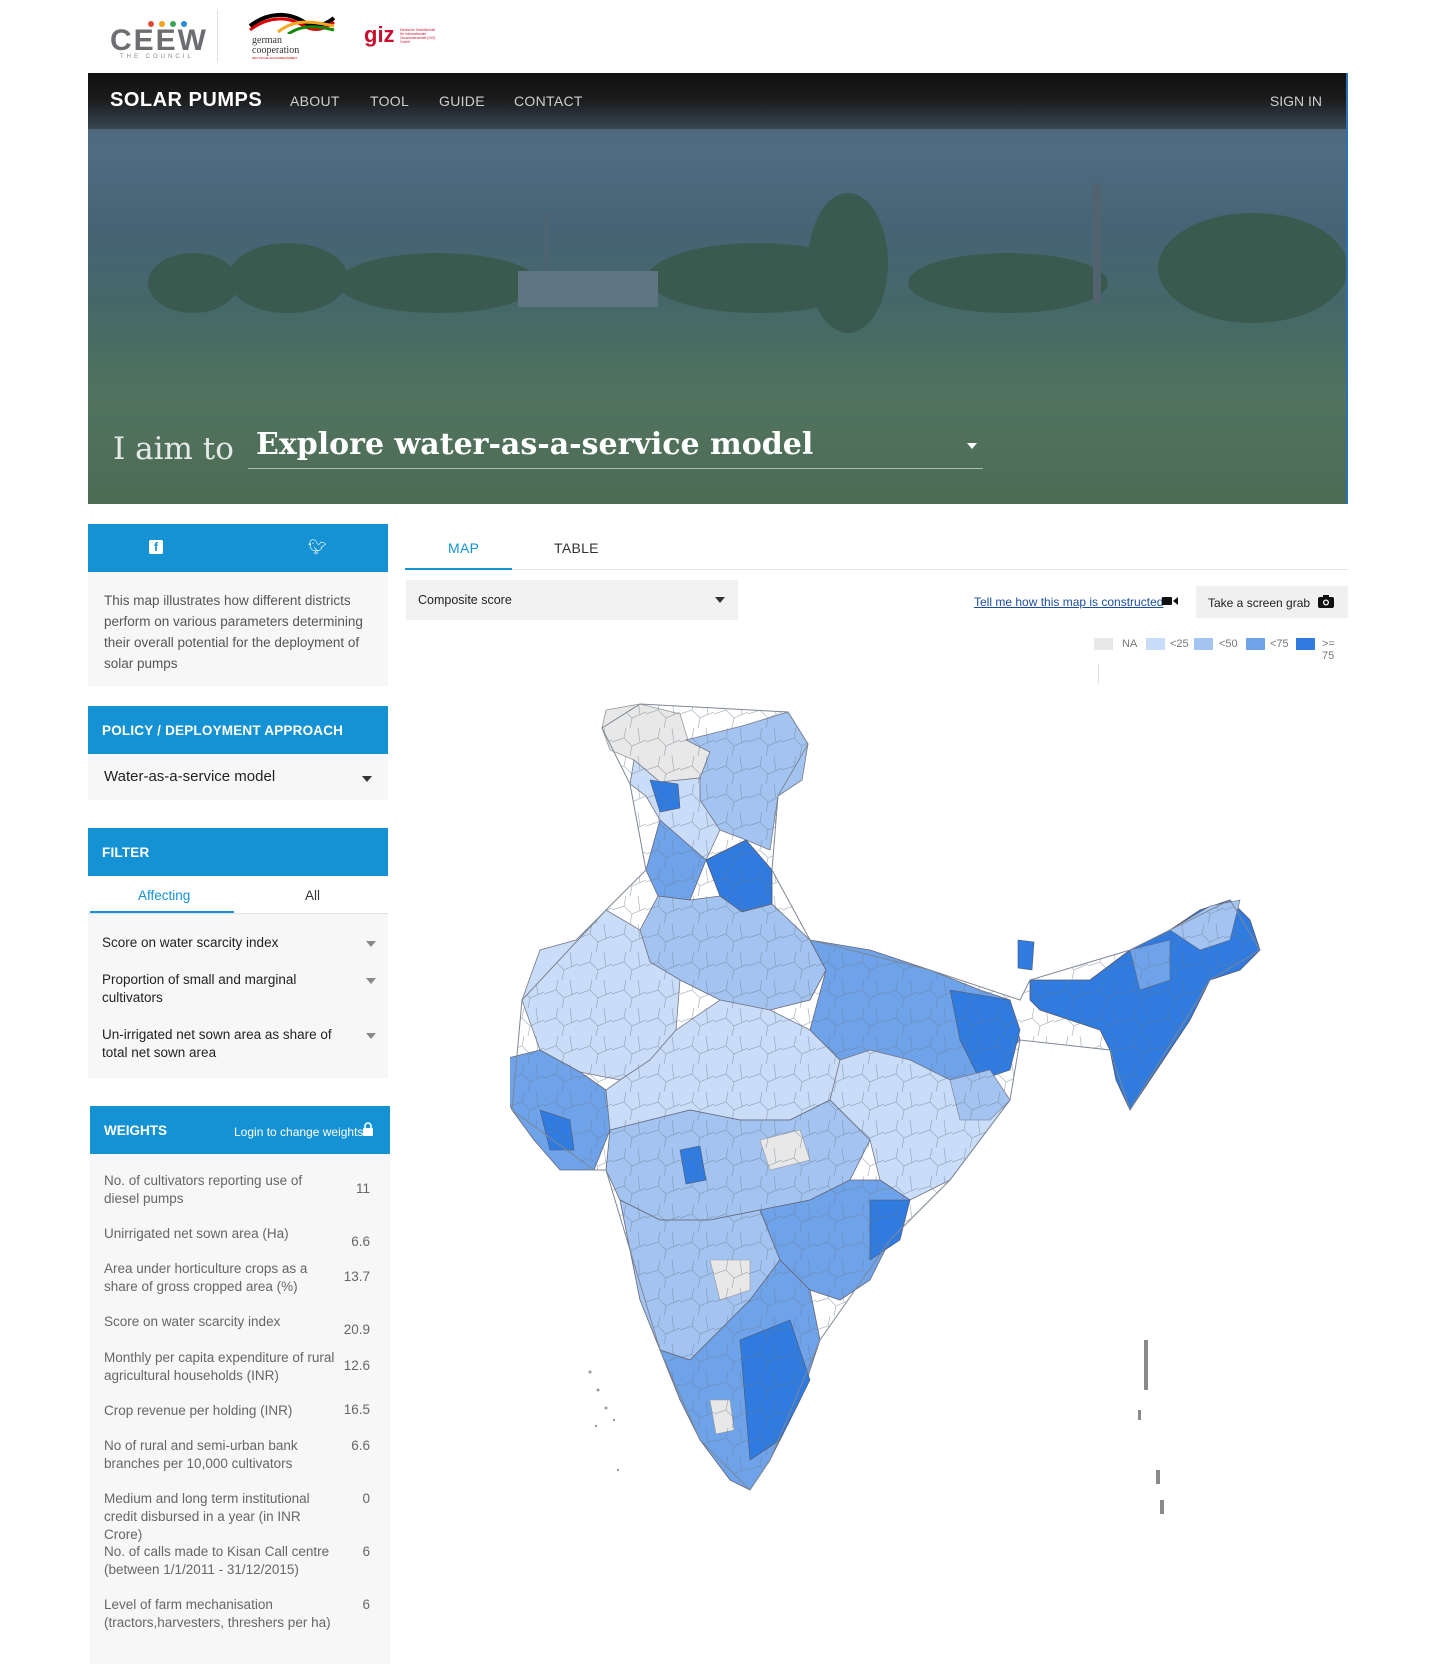  I want to click on facebook-icon: f, so click(156, 547).